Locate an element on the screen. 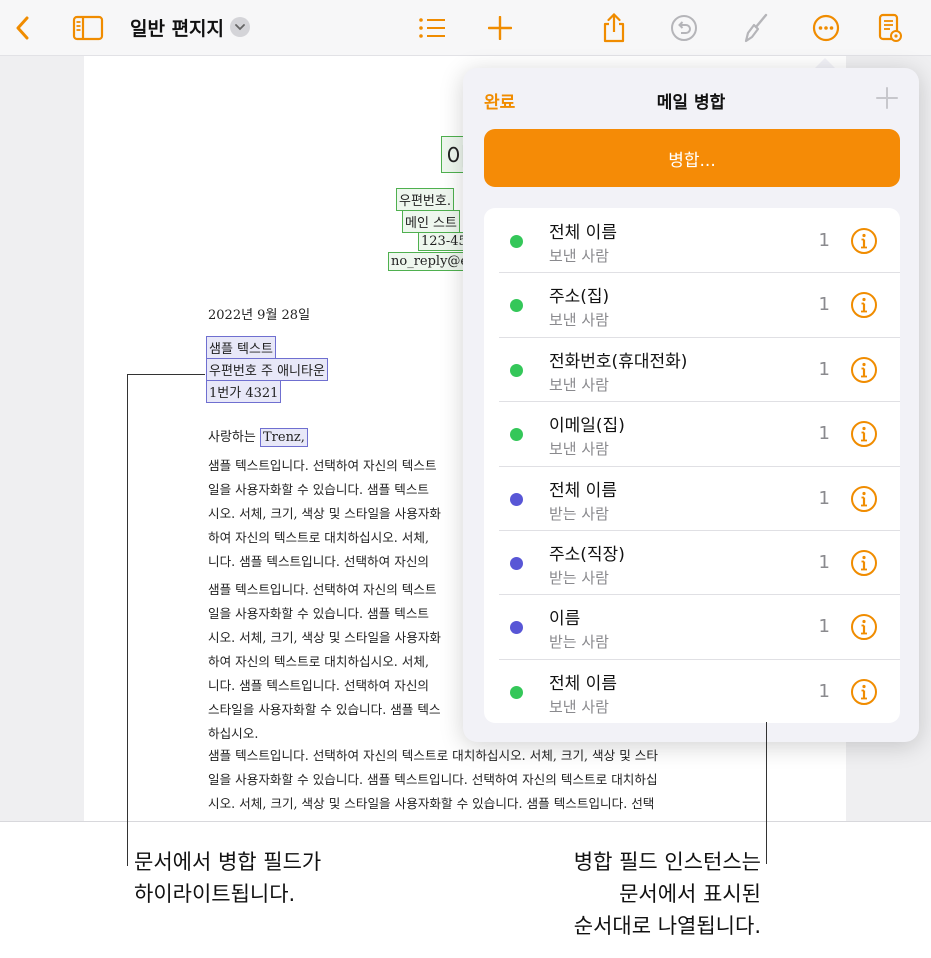  document-title: 일반 편지지 is located at coordinates (177, 27).